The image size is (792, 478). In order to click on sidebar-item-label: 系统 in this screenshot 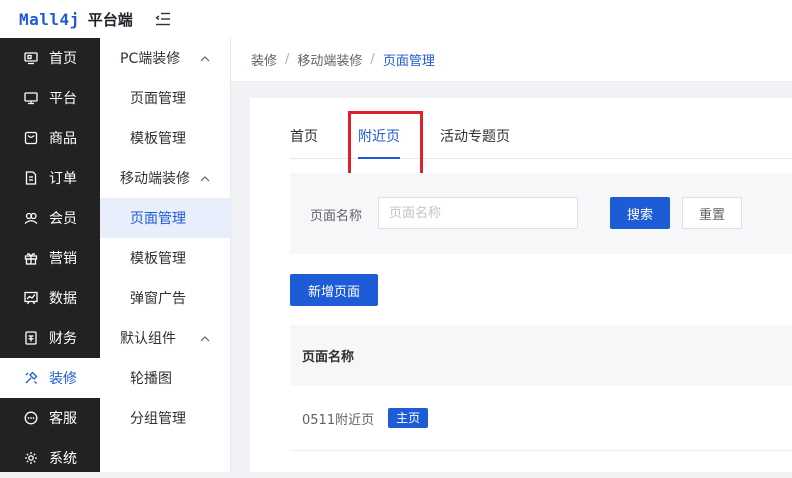, I will do `click(63, 459)`.